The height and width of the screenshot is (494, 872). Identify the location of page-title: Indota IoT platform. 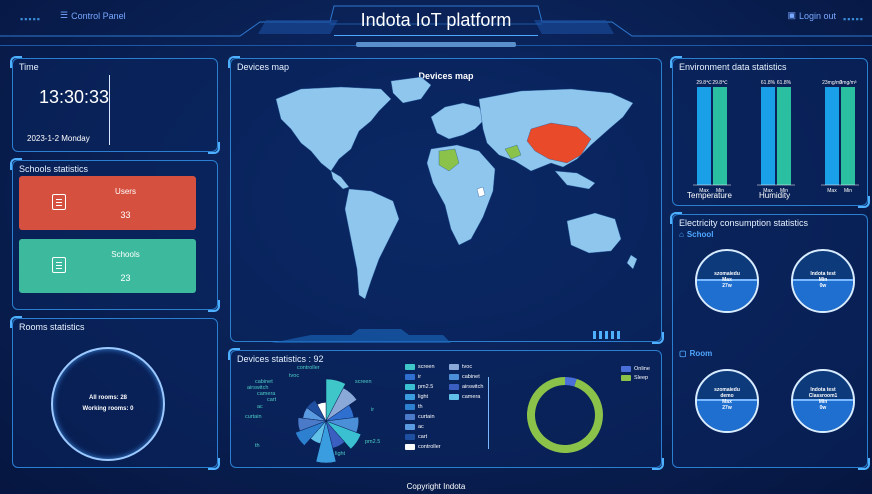
(436, 20).